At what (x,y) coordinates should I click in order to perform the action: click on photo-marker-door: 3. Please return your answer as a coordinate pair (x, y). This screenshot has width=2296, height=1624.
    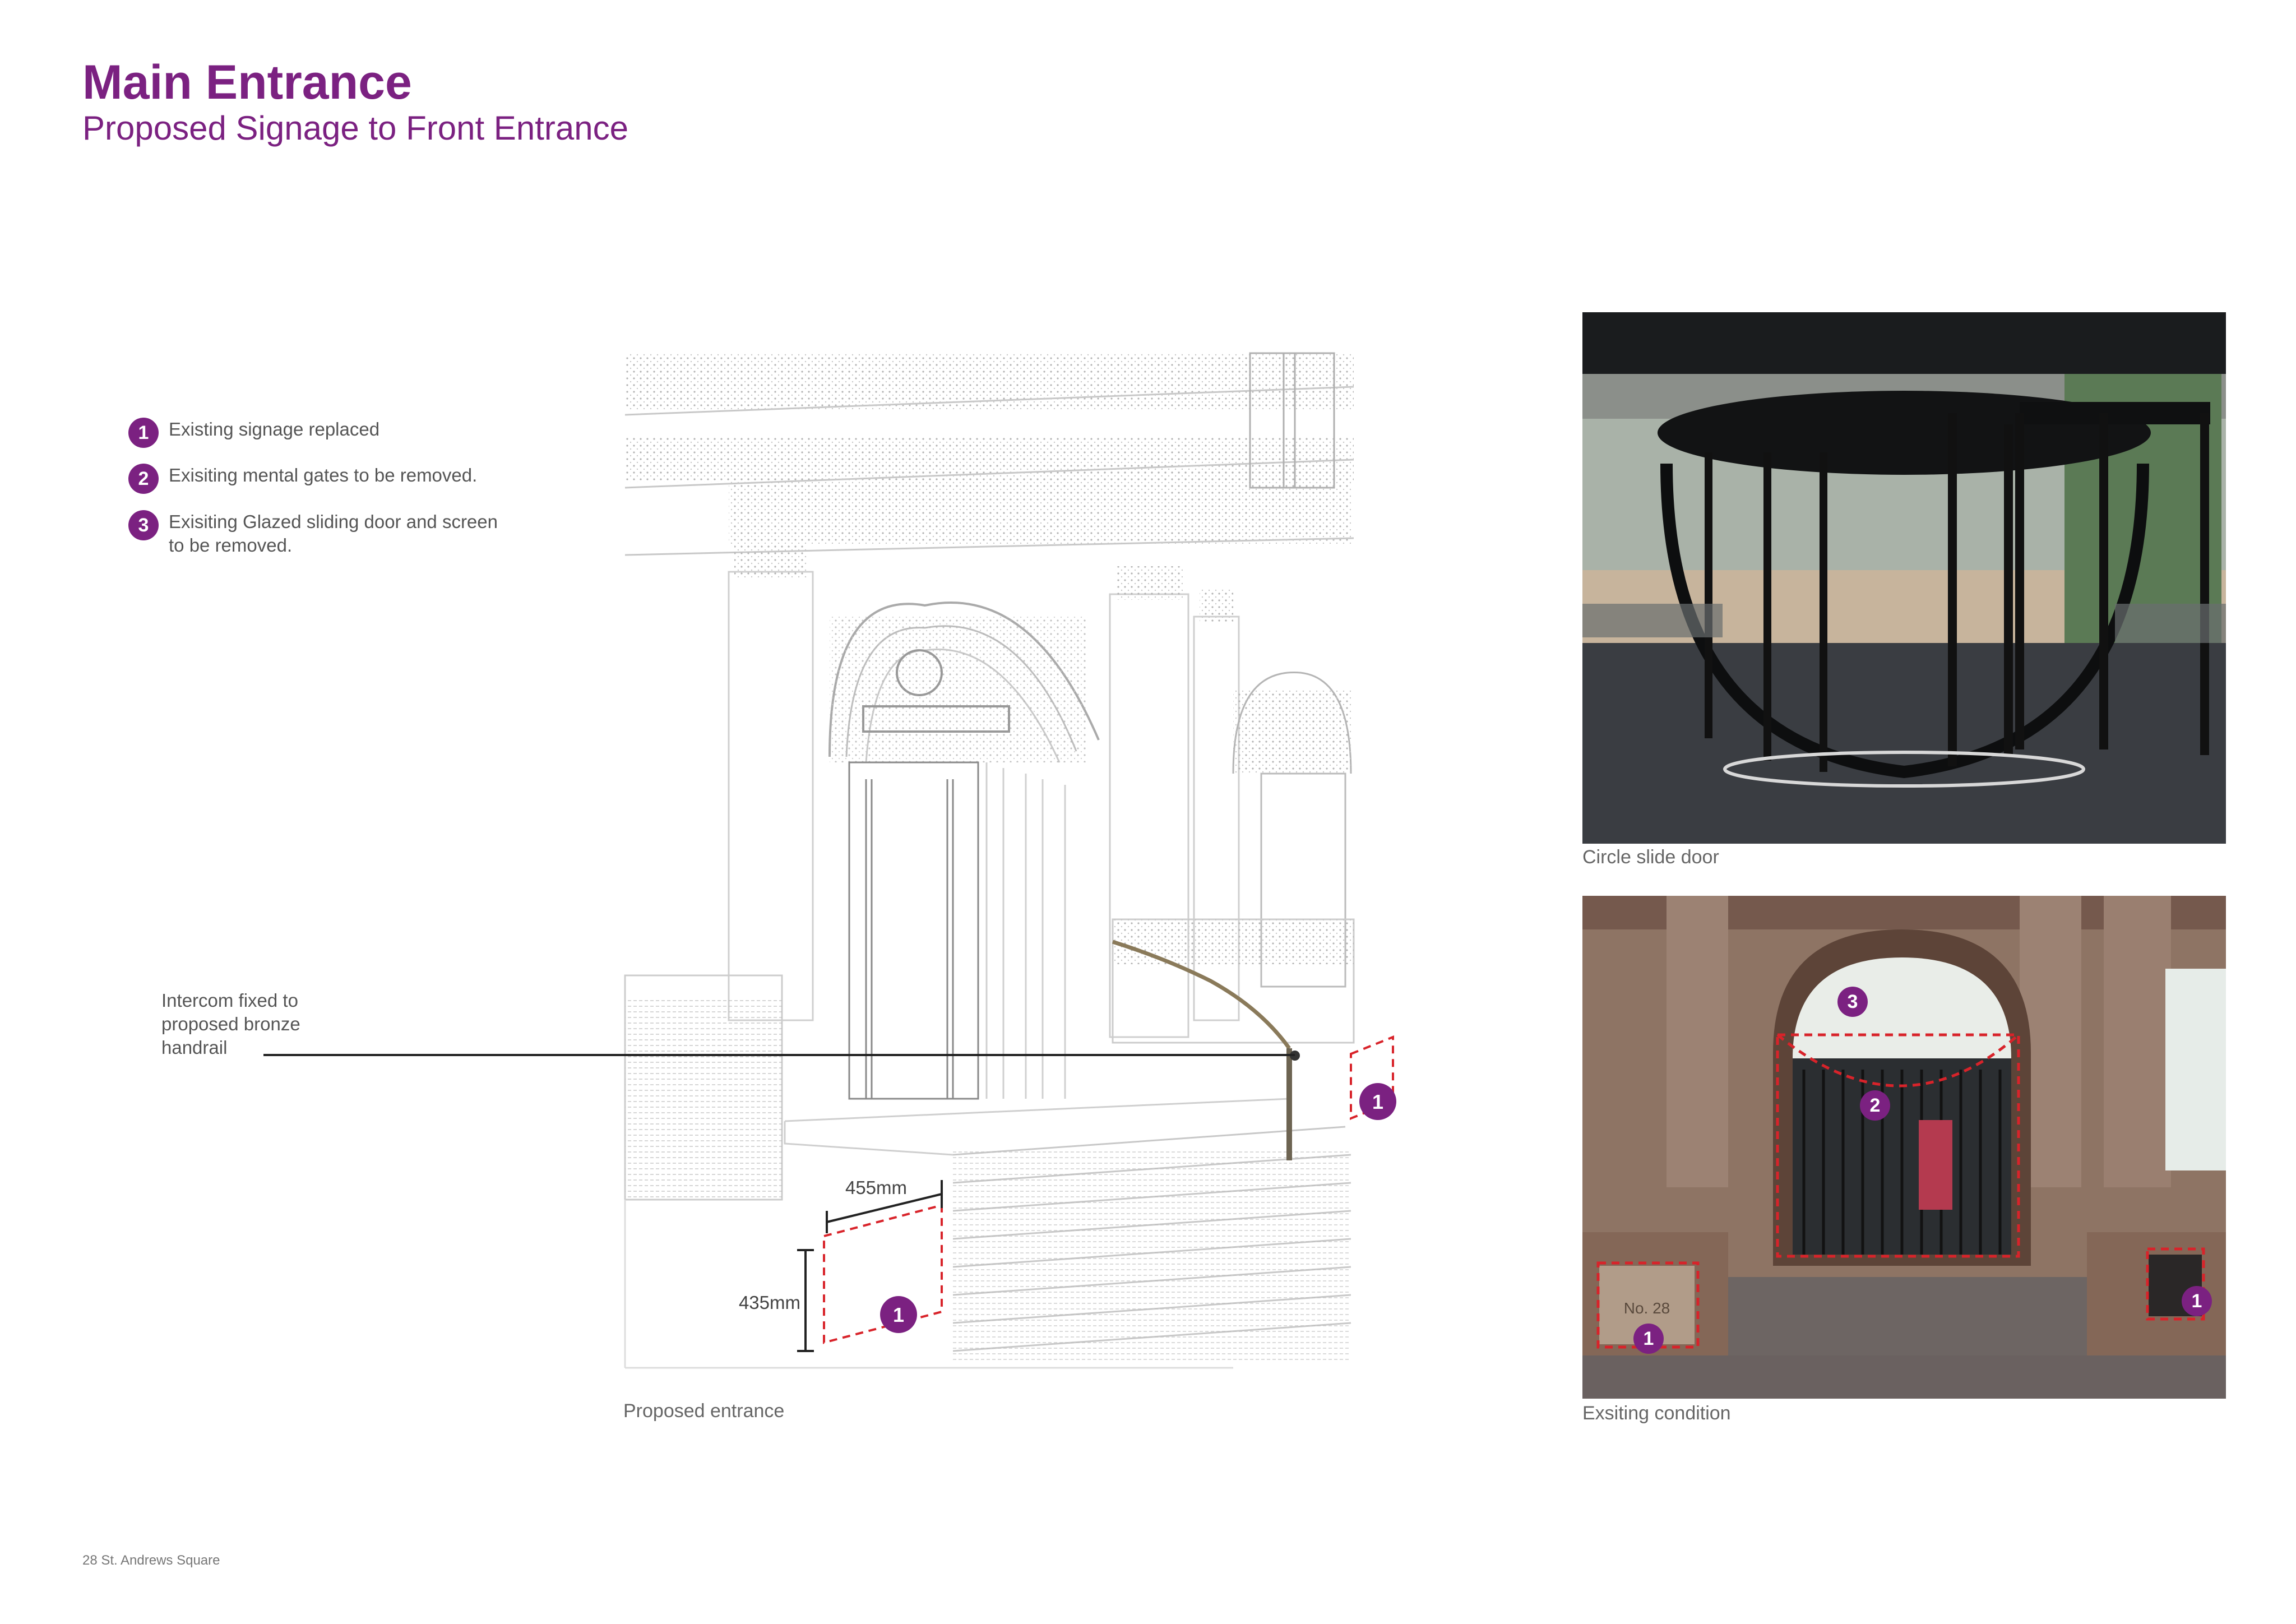
    Looking at the image, I should click on (1852, 1002).